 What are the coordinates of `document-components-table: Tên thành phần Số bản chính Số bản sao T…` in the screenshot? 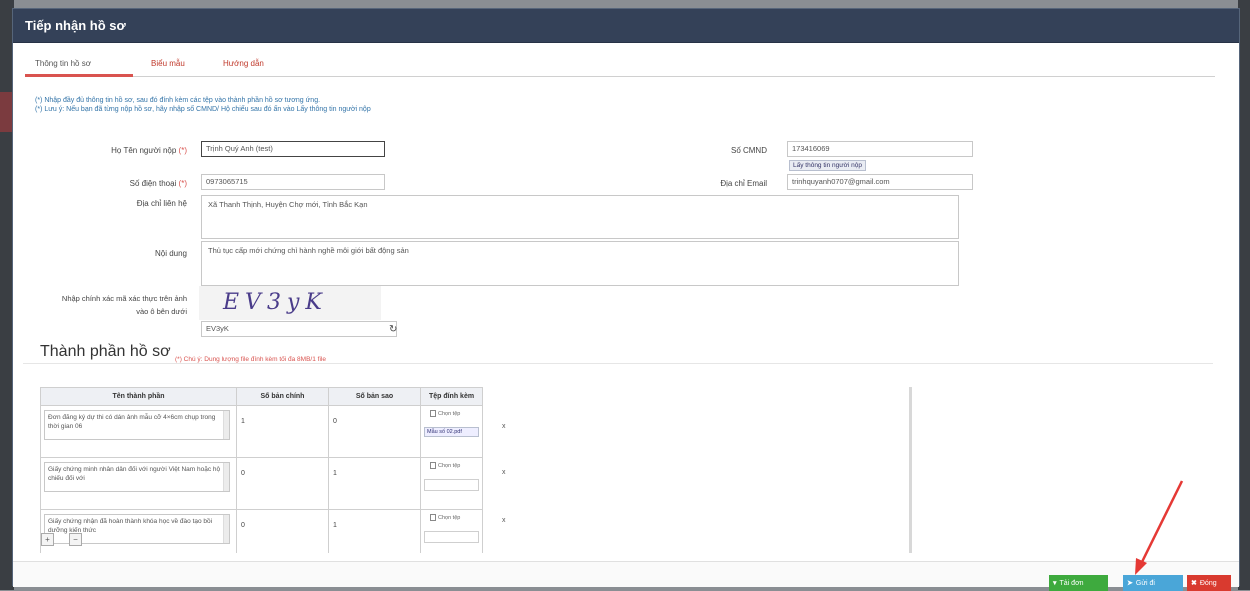 It's located at (261, 470).